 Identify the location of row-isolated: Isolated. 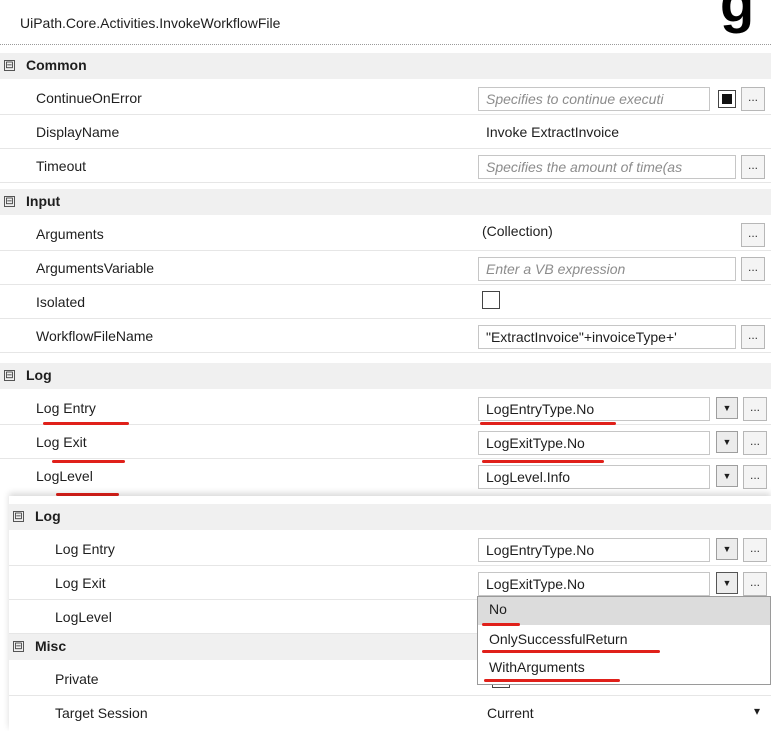
(385, 302).